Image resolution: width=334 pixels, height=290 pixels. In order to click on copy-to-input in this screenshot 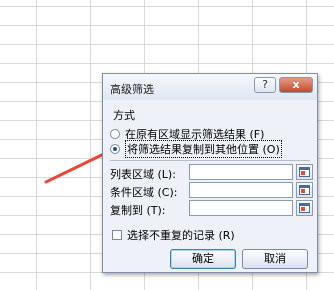, I will do `click(241, 208)`.